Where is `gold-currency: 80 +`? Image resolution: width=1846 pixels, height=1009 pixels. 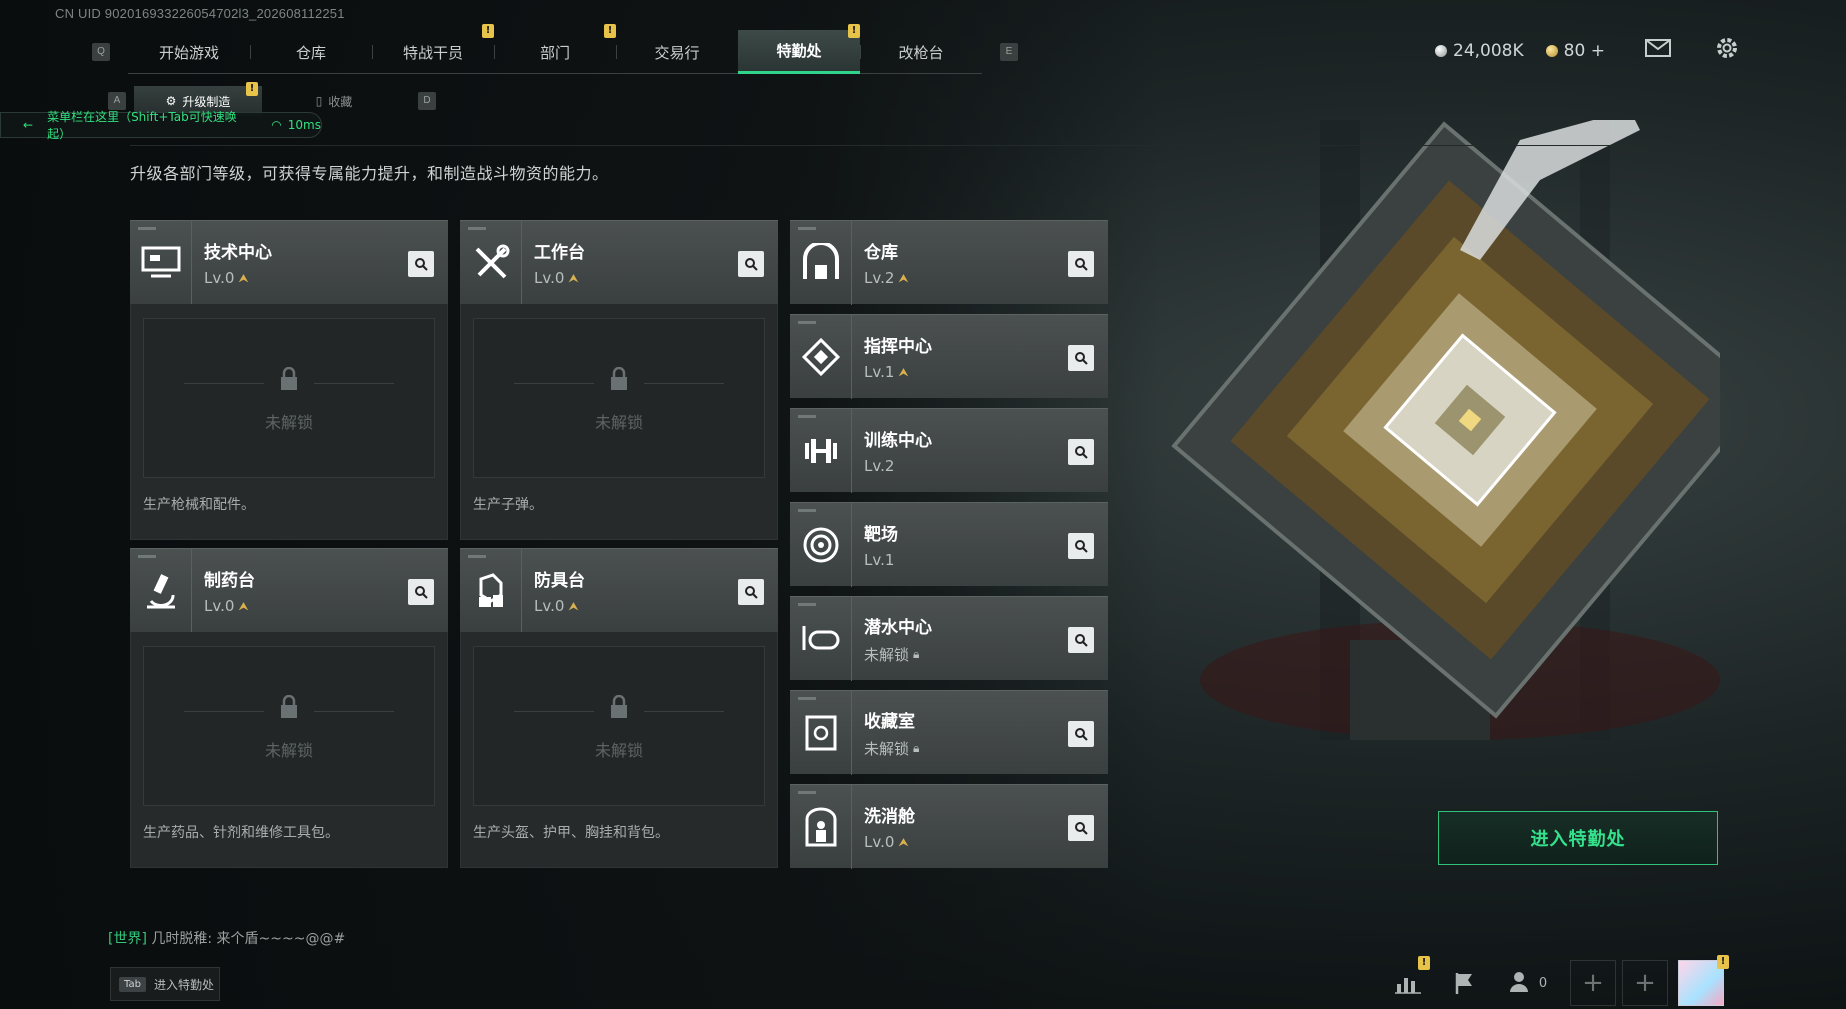
gold-currency: 80 + is located at coordinates (1575, 51).